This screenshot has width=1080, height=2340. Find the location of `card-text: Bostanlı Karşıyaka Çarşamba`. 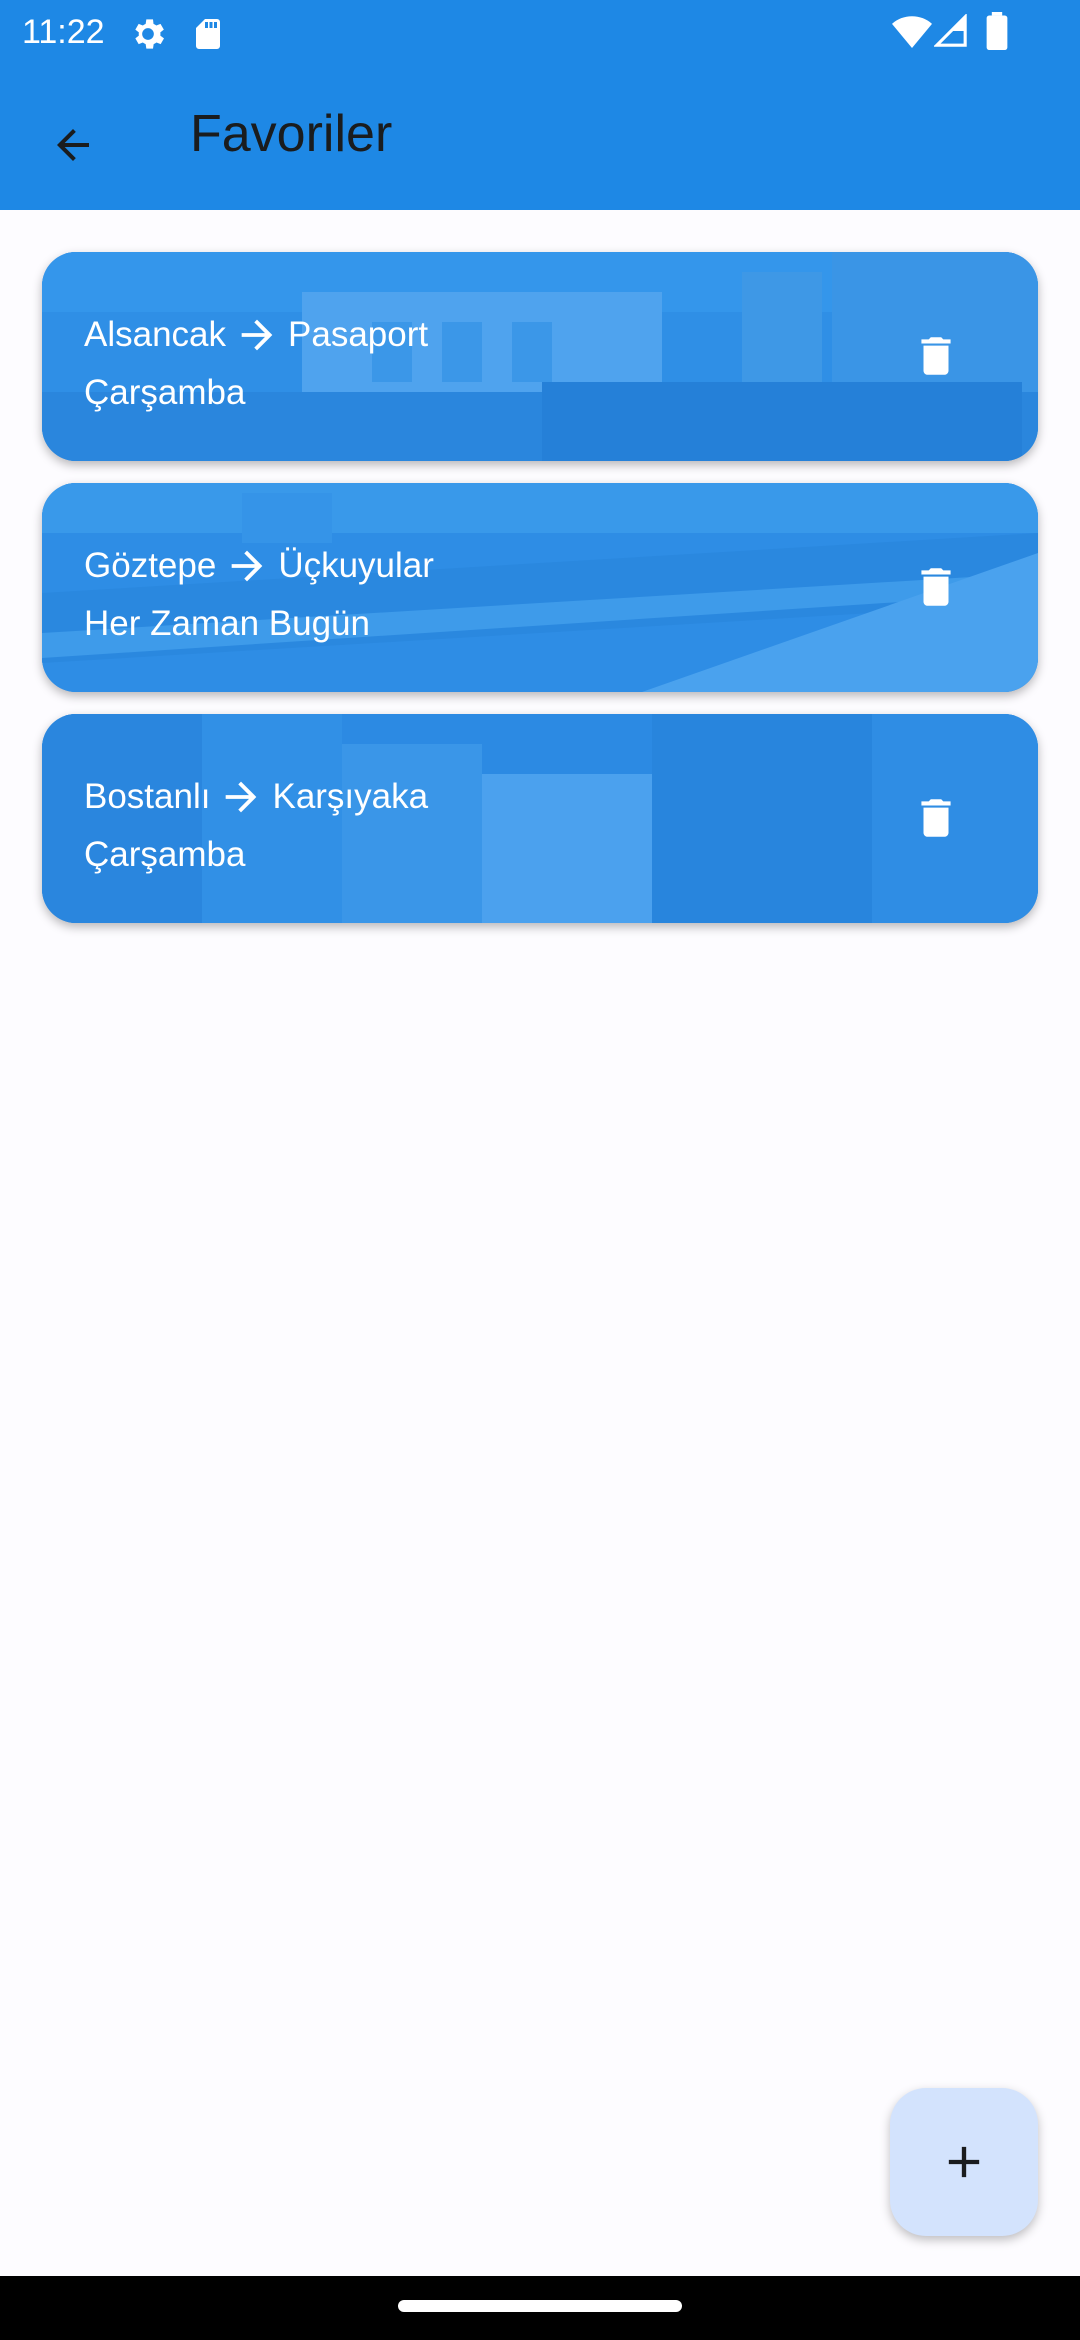

card-text: Bostanlı Karşıyaka Çarşamba is located at coordinates (256, 826).